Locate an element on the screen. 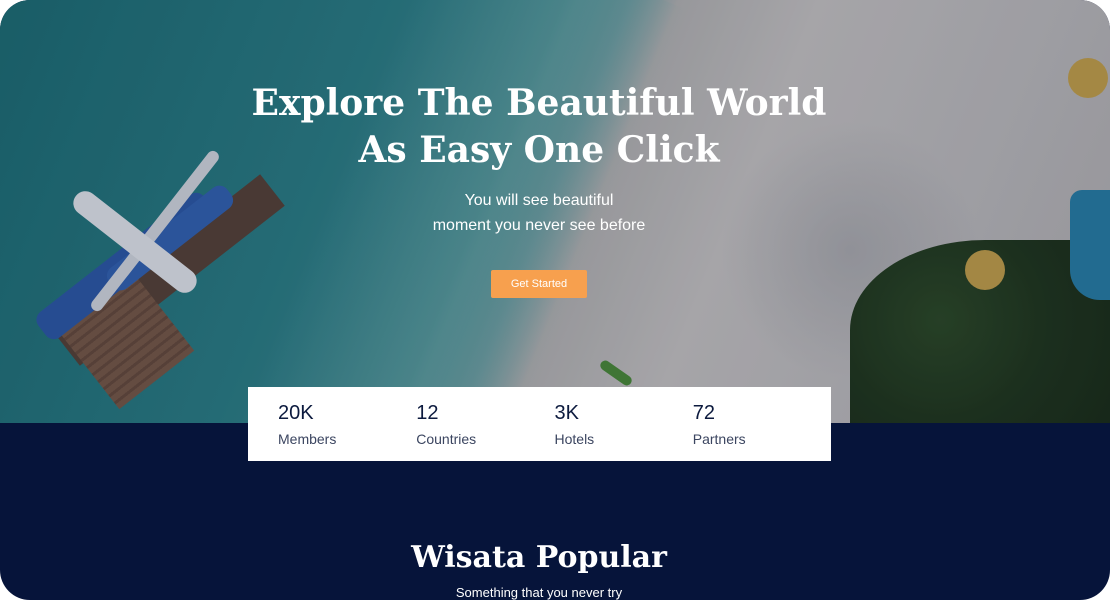 This screenshot has height=600, width=1110. stat-members: 20K Members is located at coordinates (347, 424).